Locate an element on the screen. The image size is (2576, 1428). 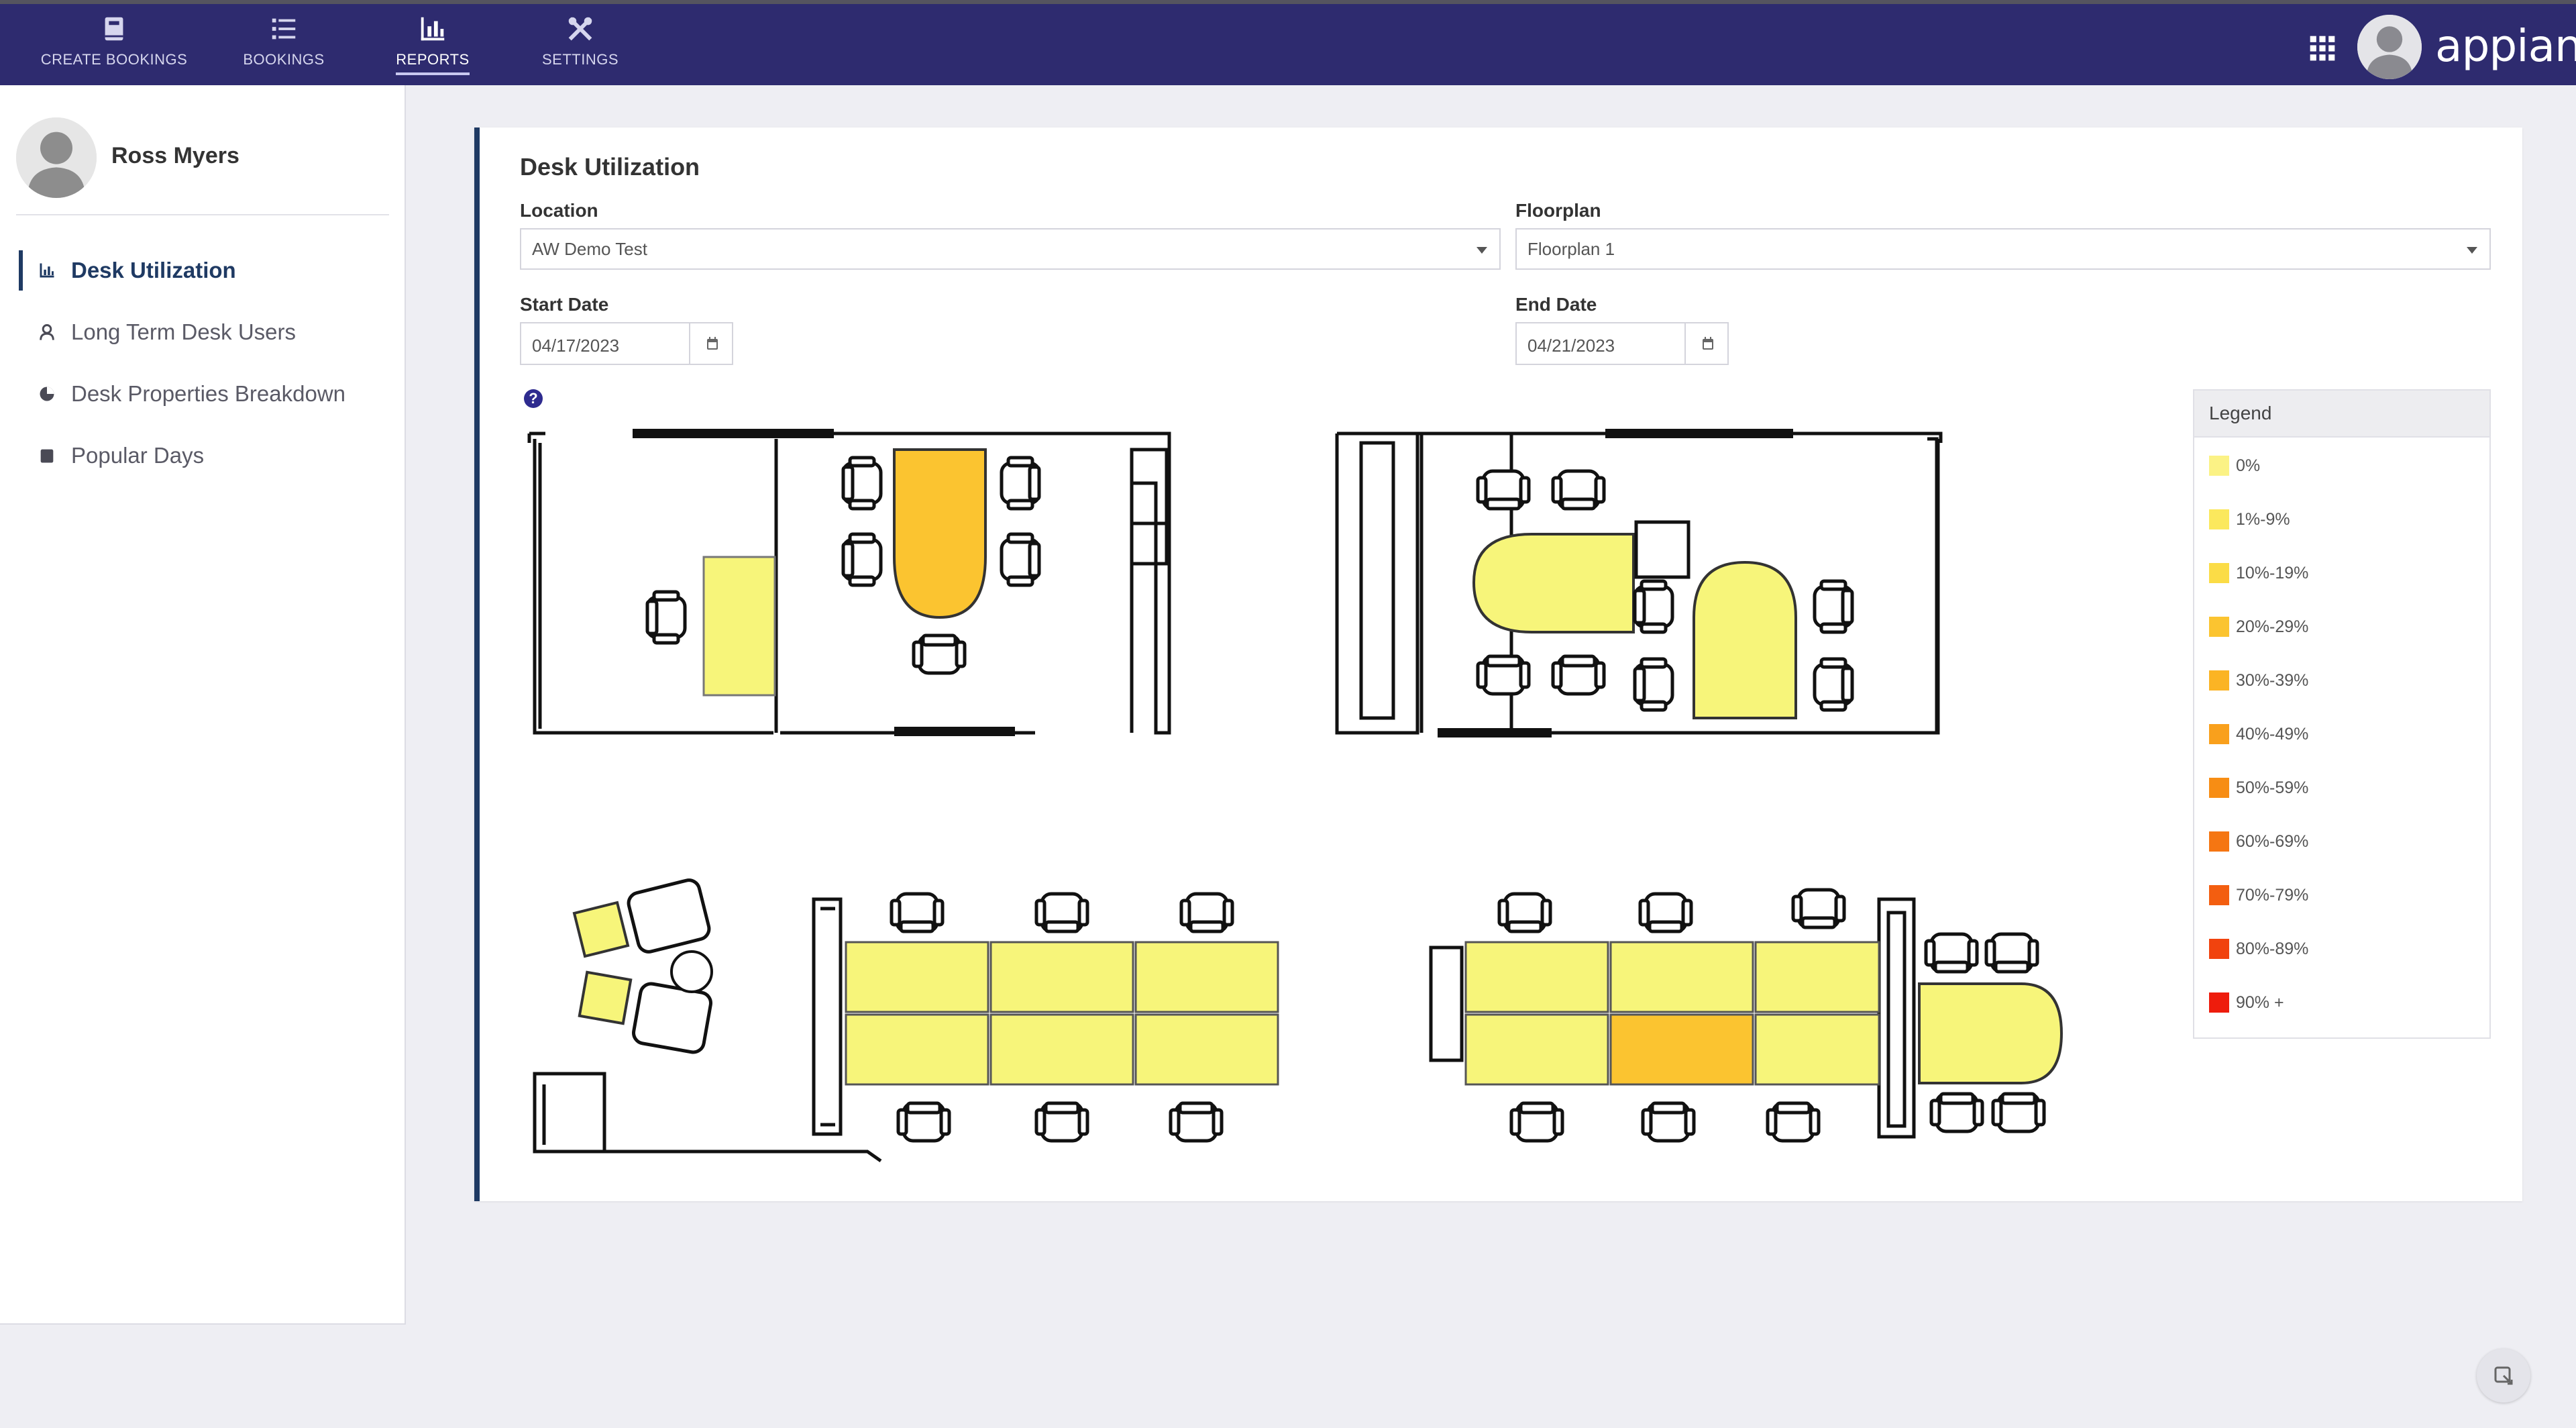
nav-label: REPORTS is located at coordinates (433, 63).